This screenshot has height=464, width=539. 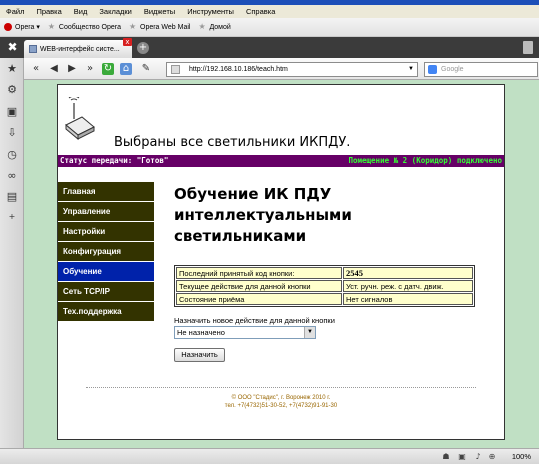 I want to click on bookmark-label: Сообщество Opera, so click(x=89, y=27).